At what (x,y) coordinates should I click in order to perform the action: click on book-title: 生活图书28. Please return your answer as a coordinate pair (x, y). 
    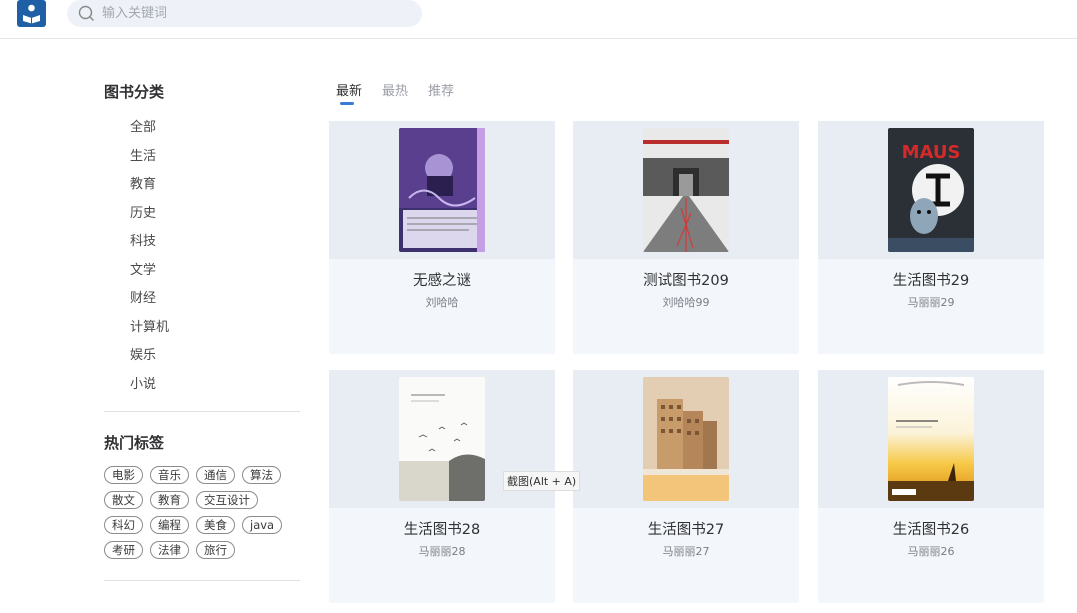
    Looking at the image, I should click on (442, 528).